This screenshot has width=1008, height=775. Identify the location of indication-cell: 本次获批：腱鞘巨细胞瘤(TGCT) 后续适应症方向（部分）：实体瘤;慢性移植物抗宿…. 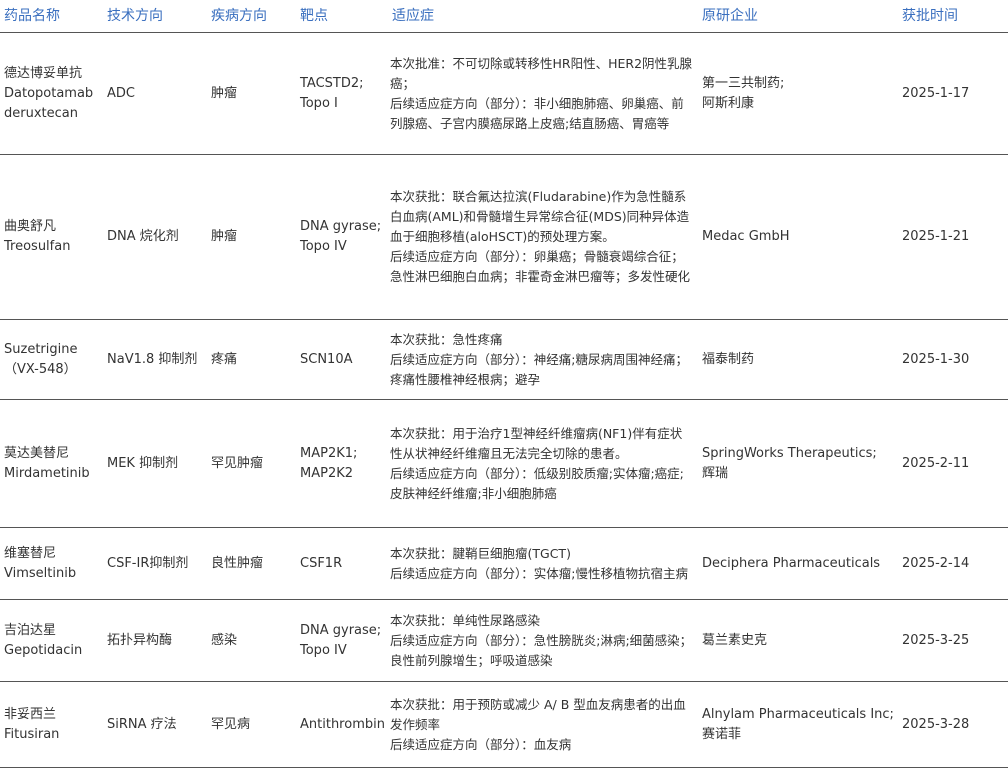
(543, 563).